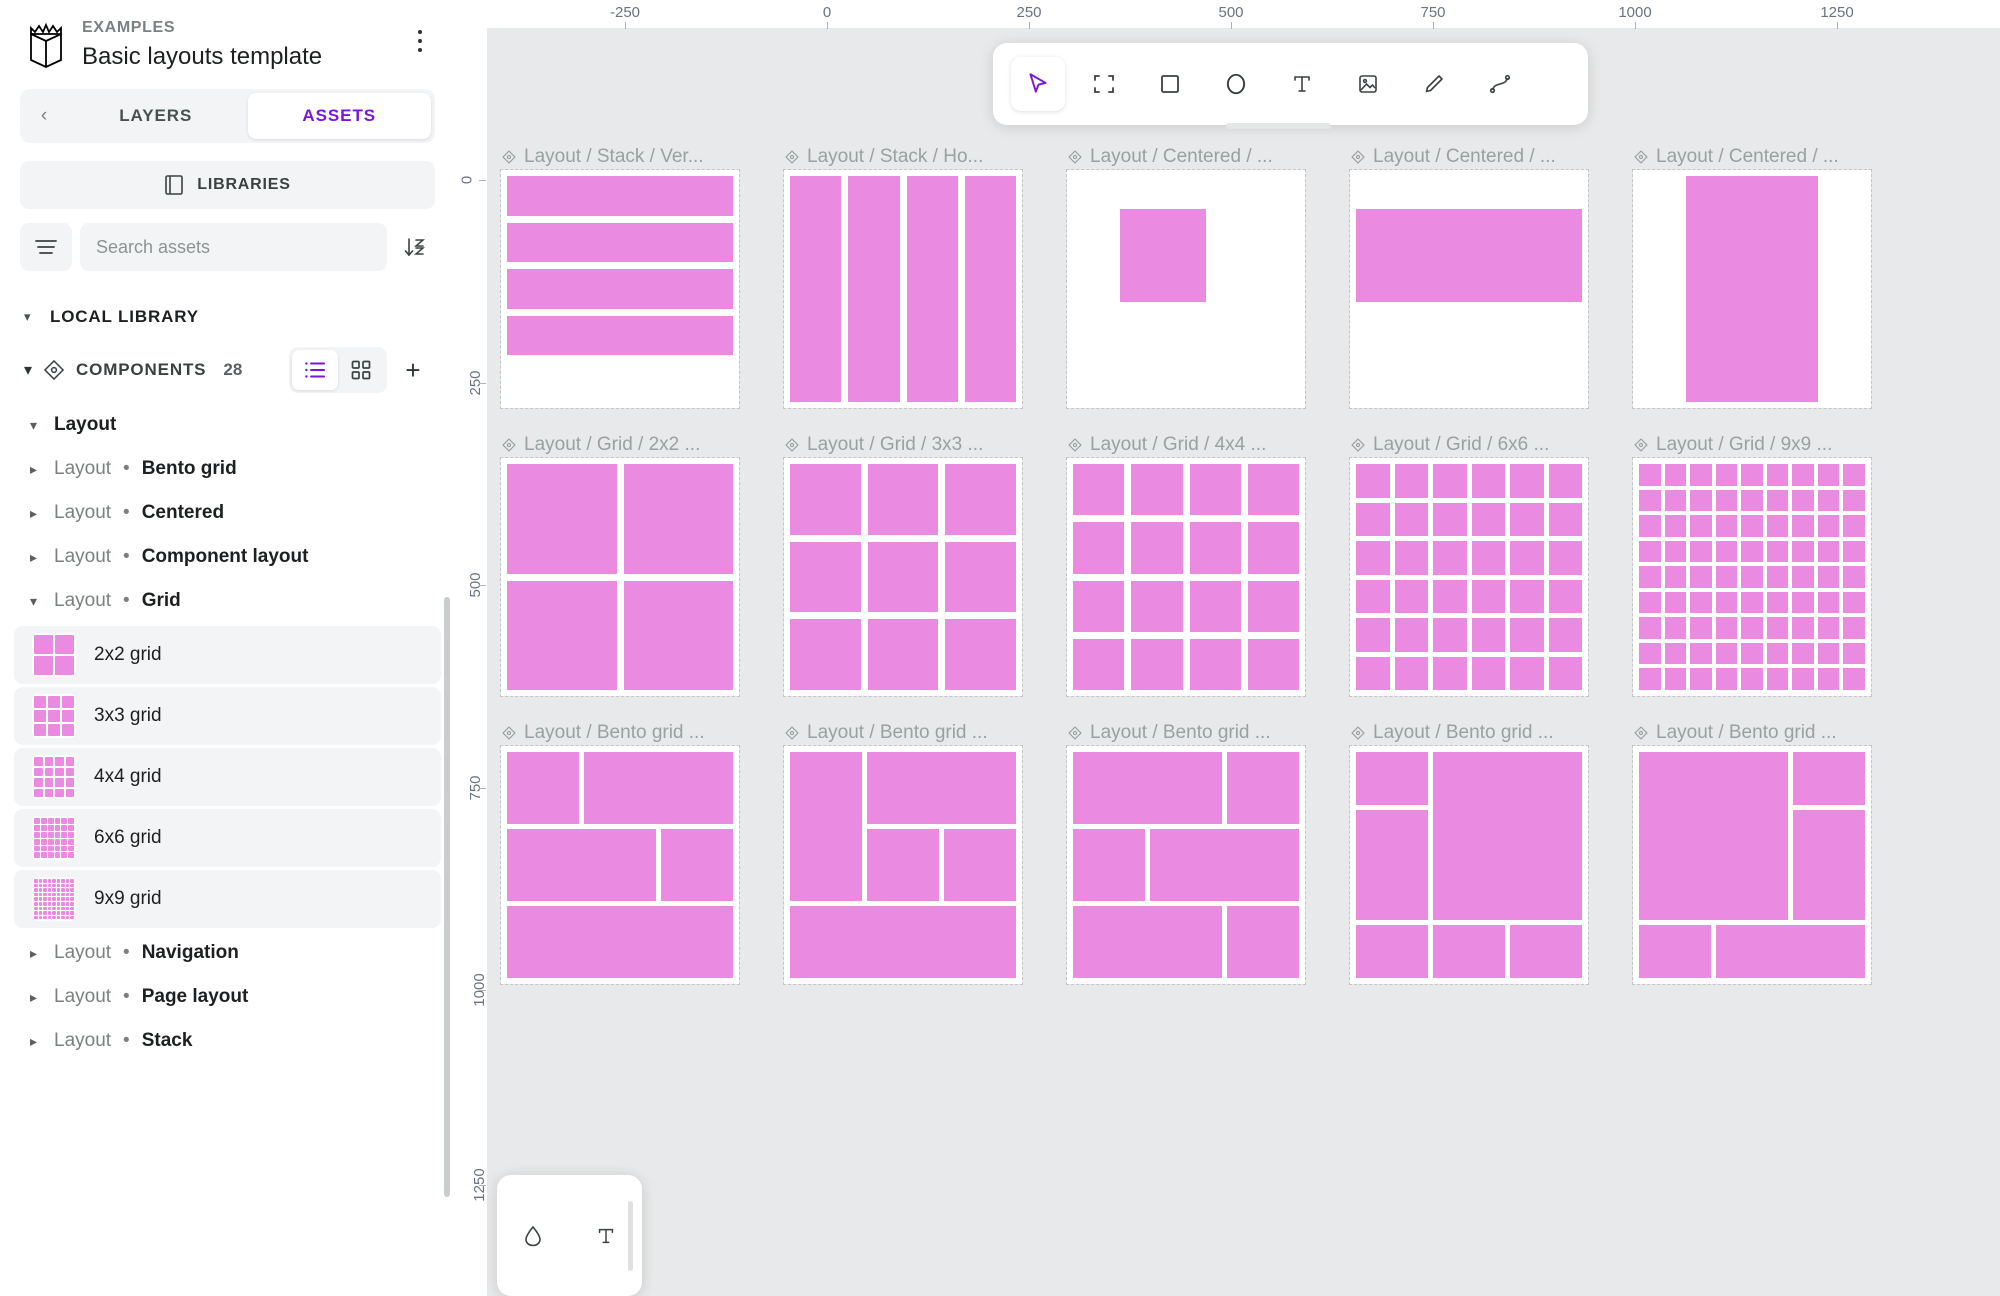 Image resolution: width=2000 pixels, height=1296 pixels. What do you see at coordinates (1227, 14) in the screenshot?
I see `horizontal-ruler: -250 0 250 500 750 1000 1250` at bounding box center [1227, 14].